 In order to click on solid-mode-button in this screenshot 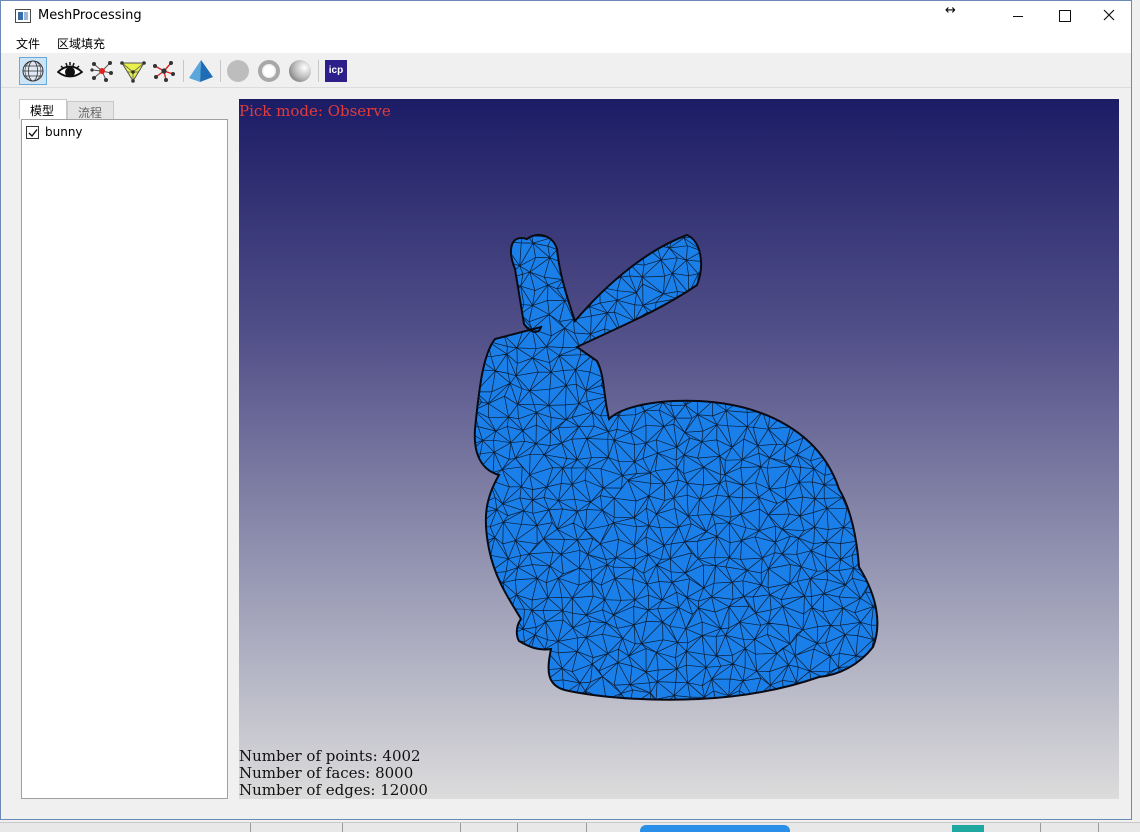, I will do `click(201, 71)`.